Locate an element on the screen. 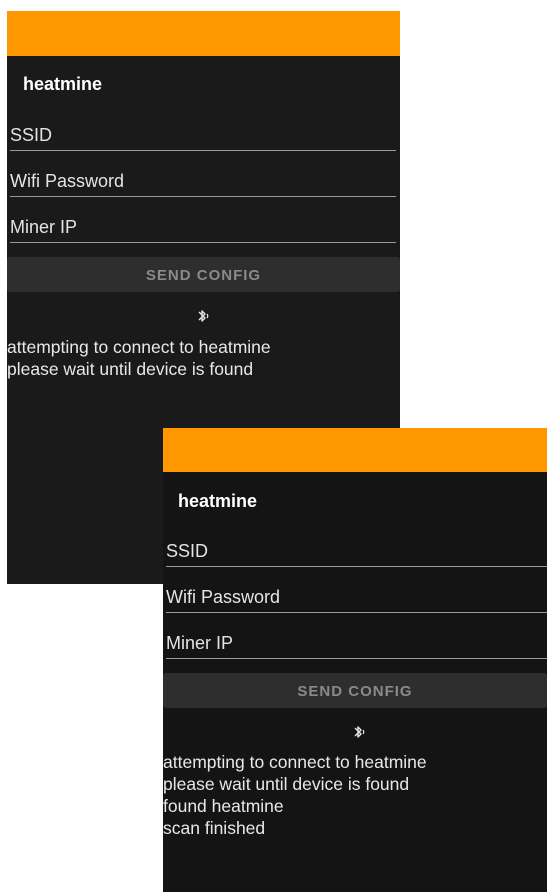 This screenshot has width=547, height=892. log-line: scan finished is located at coordinates (214, 828).